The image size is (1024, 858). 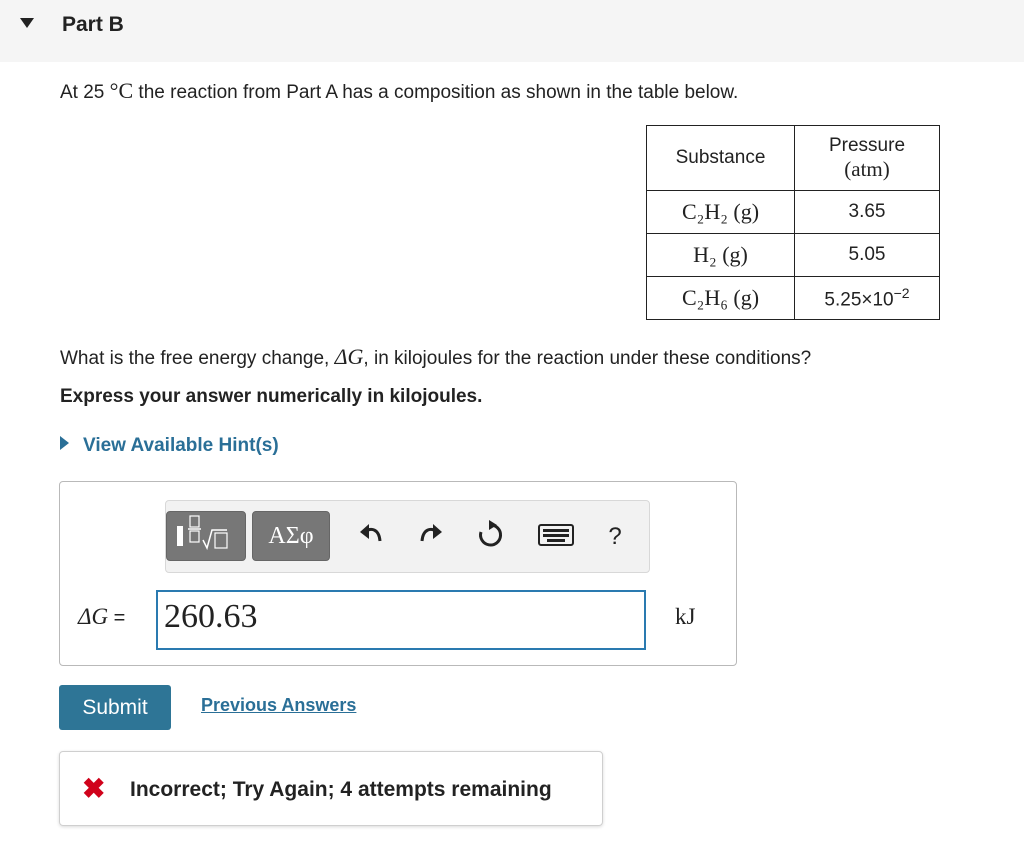 I want to click on view-hints-link: View Available Hint(s), so click(x=169, y=446).